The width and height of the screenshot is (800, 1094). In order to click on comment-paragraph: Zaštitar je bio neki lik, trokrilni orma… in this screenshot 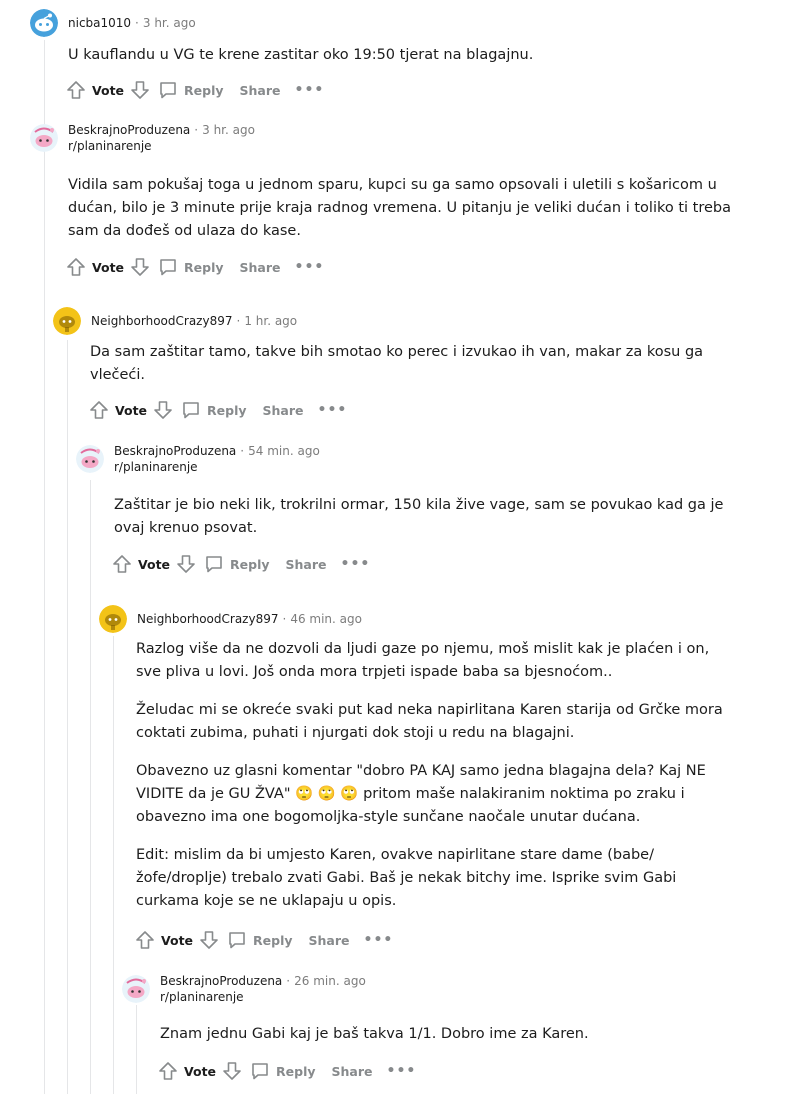, I will do `click(419, 516)`.